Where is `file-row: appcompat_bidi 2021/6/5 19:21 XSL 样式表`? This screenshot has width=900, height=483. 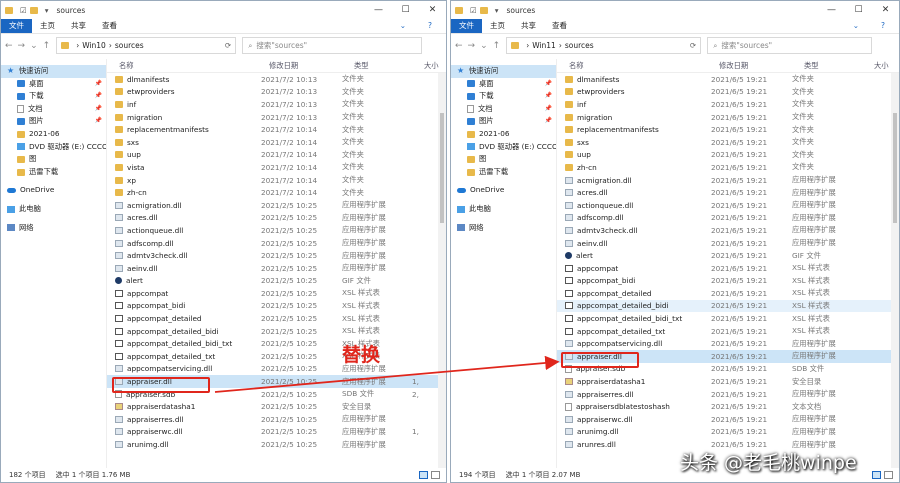 file-row: appcompat_bidi 2021/6/5 19:21 XSL 样式表 is located at coordinates (728, 281).